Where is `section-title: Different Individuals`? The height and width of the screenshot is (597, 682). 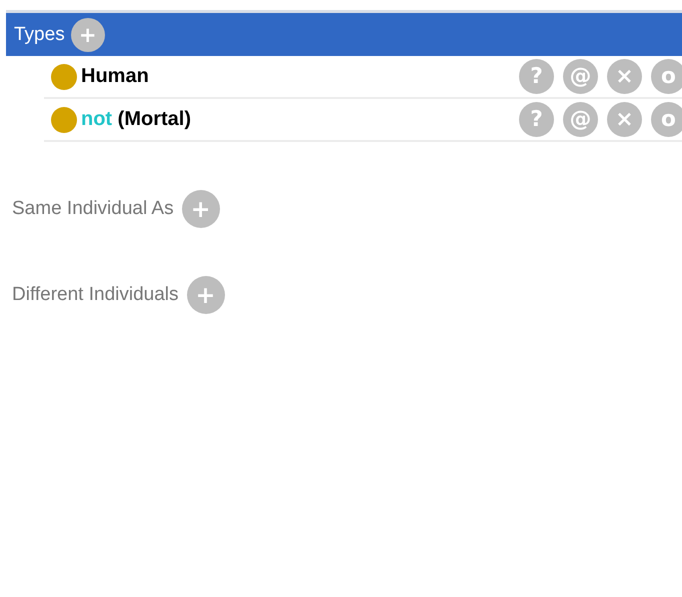
section-title: Different Individuals is located at coordinates (95, 295).